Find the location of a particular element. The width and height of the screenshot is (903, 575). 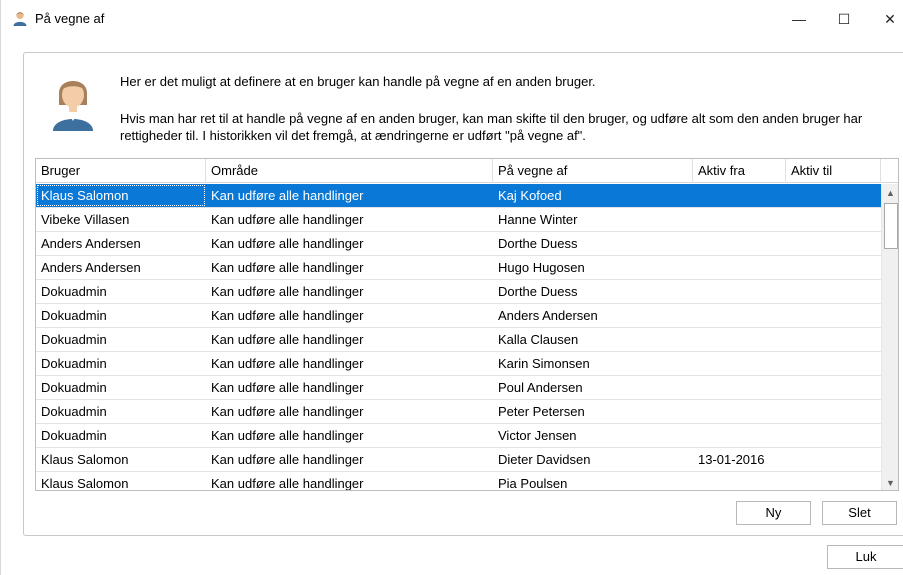

scroll-up-button: ▲ is located at coordinates (890, 192).